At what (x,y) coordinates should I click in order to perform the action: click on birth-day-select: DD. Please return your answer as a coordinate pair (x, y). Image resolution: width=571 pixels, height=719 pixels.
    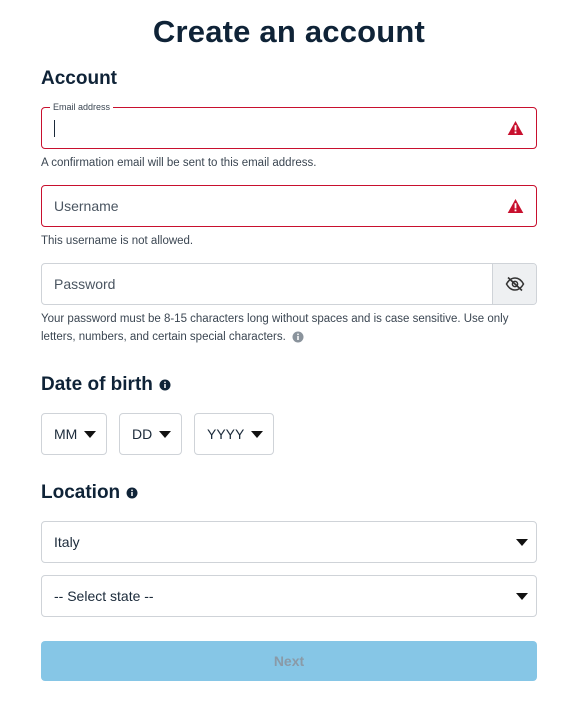
    Looking at the image, I should click on (150, 434).